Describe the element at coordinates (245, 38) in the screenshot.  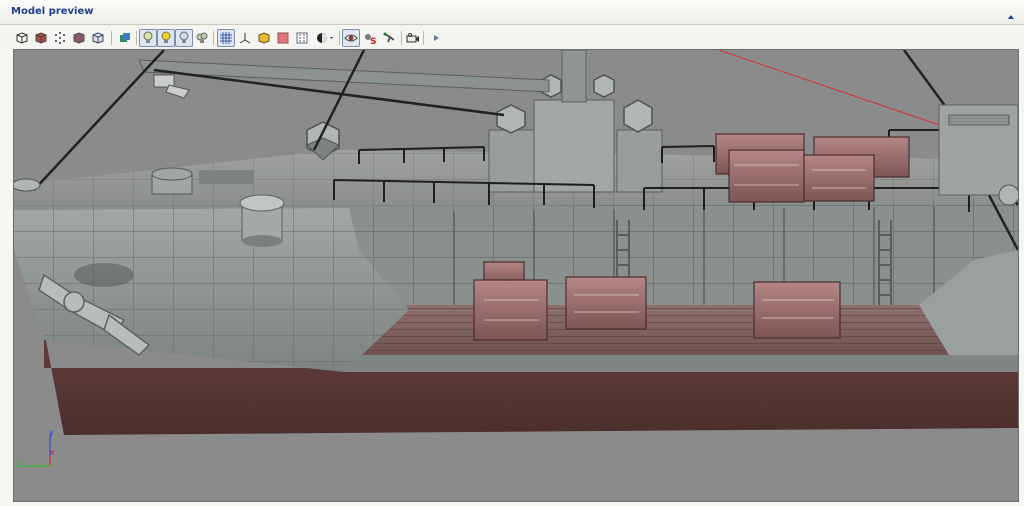
I see `axes-icon` at that location.